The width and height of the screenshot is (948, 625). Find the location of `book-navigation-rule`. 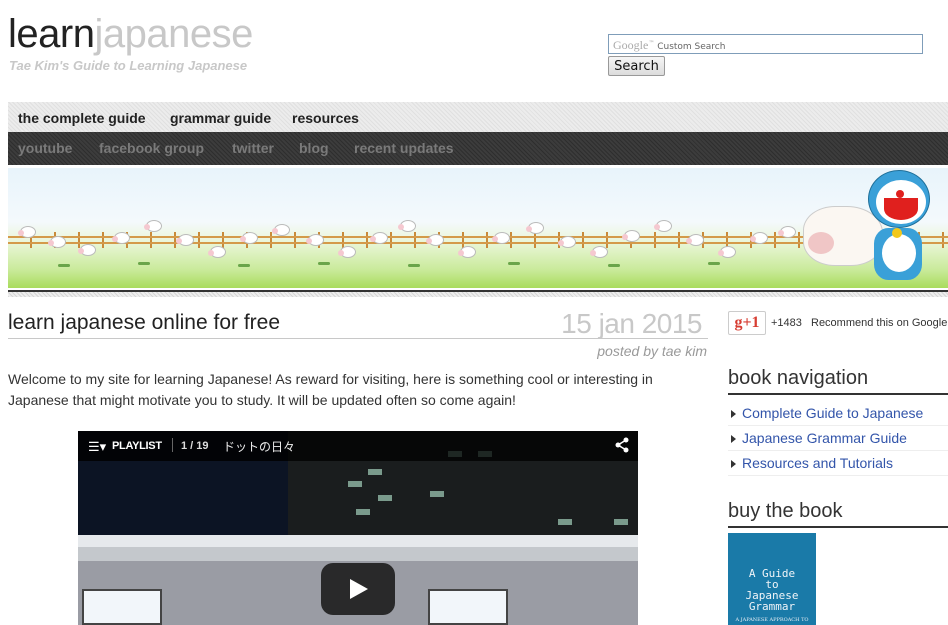

book-navigation-rule is located at coordinates (838, 394).